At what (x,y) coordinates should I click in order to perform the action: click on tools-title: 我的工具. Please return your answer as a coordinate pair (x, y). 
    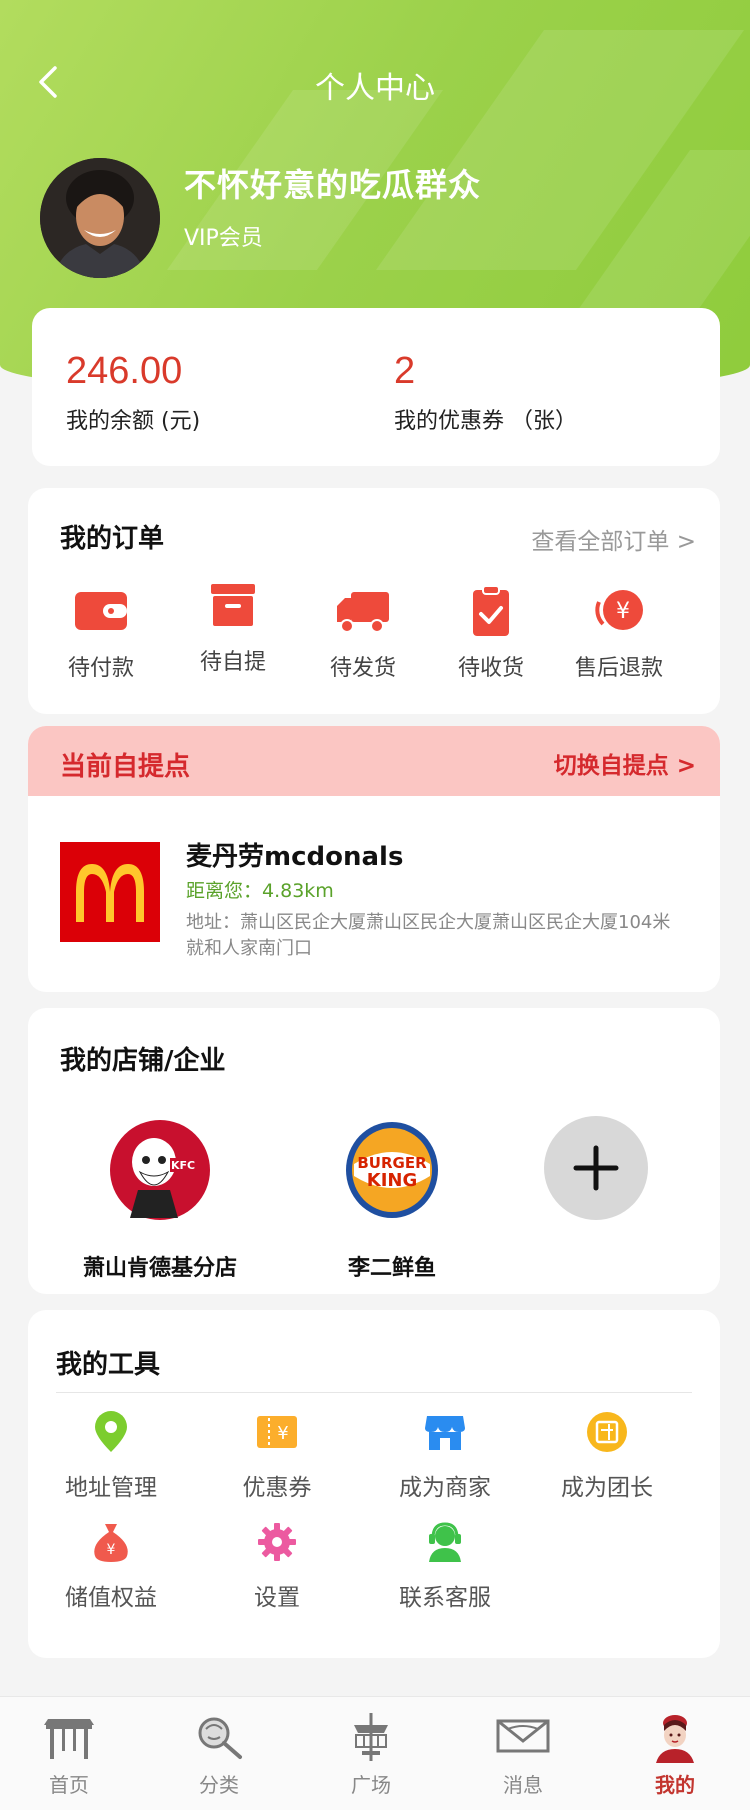
    Looking at the image, I should click on (108, 1365).